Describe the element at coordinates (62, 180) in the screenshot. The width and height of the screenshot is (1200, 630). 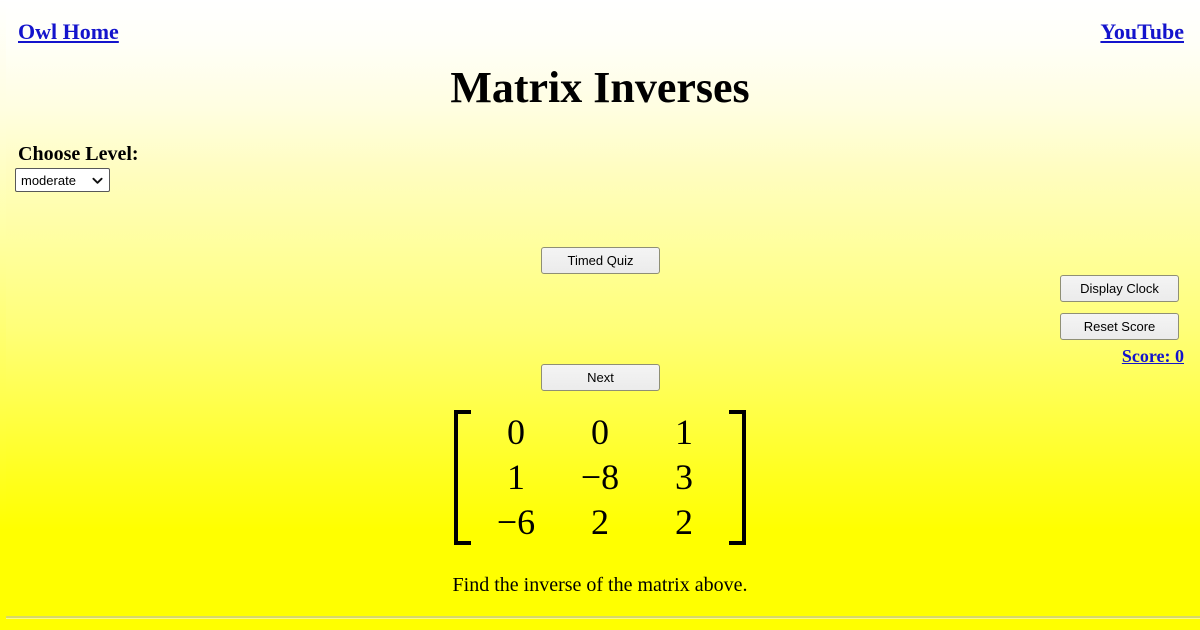
I see `level-select: moderate` at that location.